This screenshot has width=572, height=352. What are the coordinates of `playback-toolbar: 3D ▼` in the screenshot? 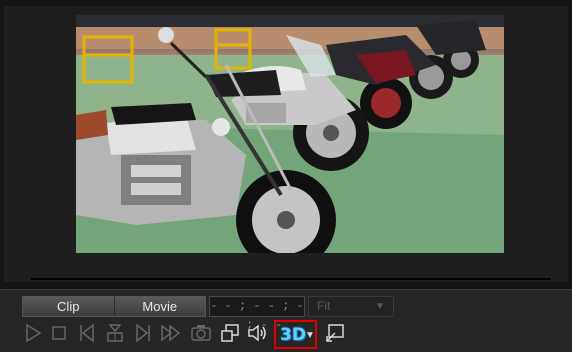 It's located at (286, 335).